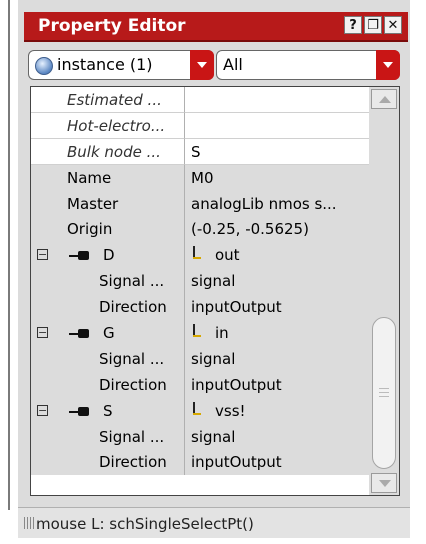 The width and height of the screenshot is (426, 544). I want to click on property-name-cell: − G, so click(108, 333).